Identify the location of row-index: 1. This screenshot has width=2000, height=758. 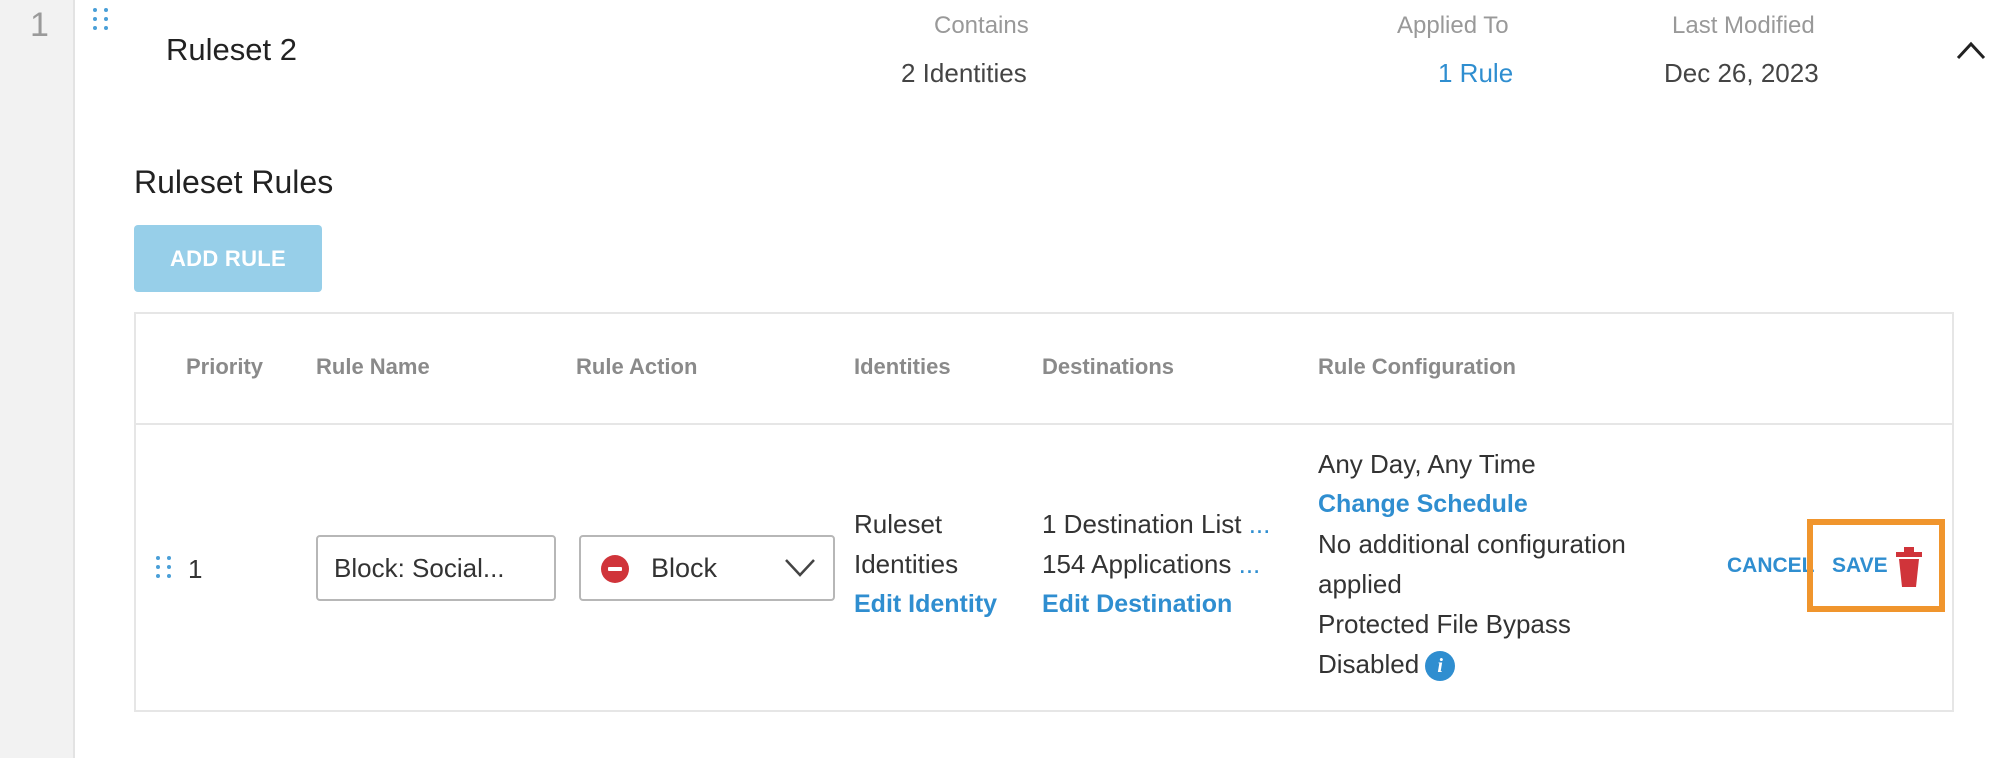
(39, 25).